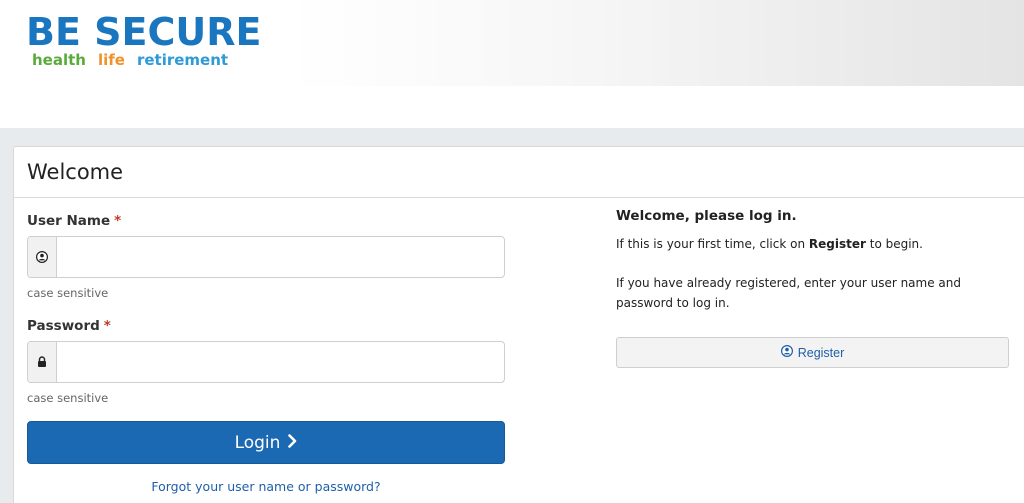 This screenshot has height=503, width=1024. I want to click on chevron-right-icon, so click(292, 443).